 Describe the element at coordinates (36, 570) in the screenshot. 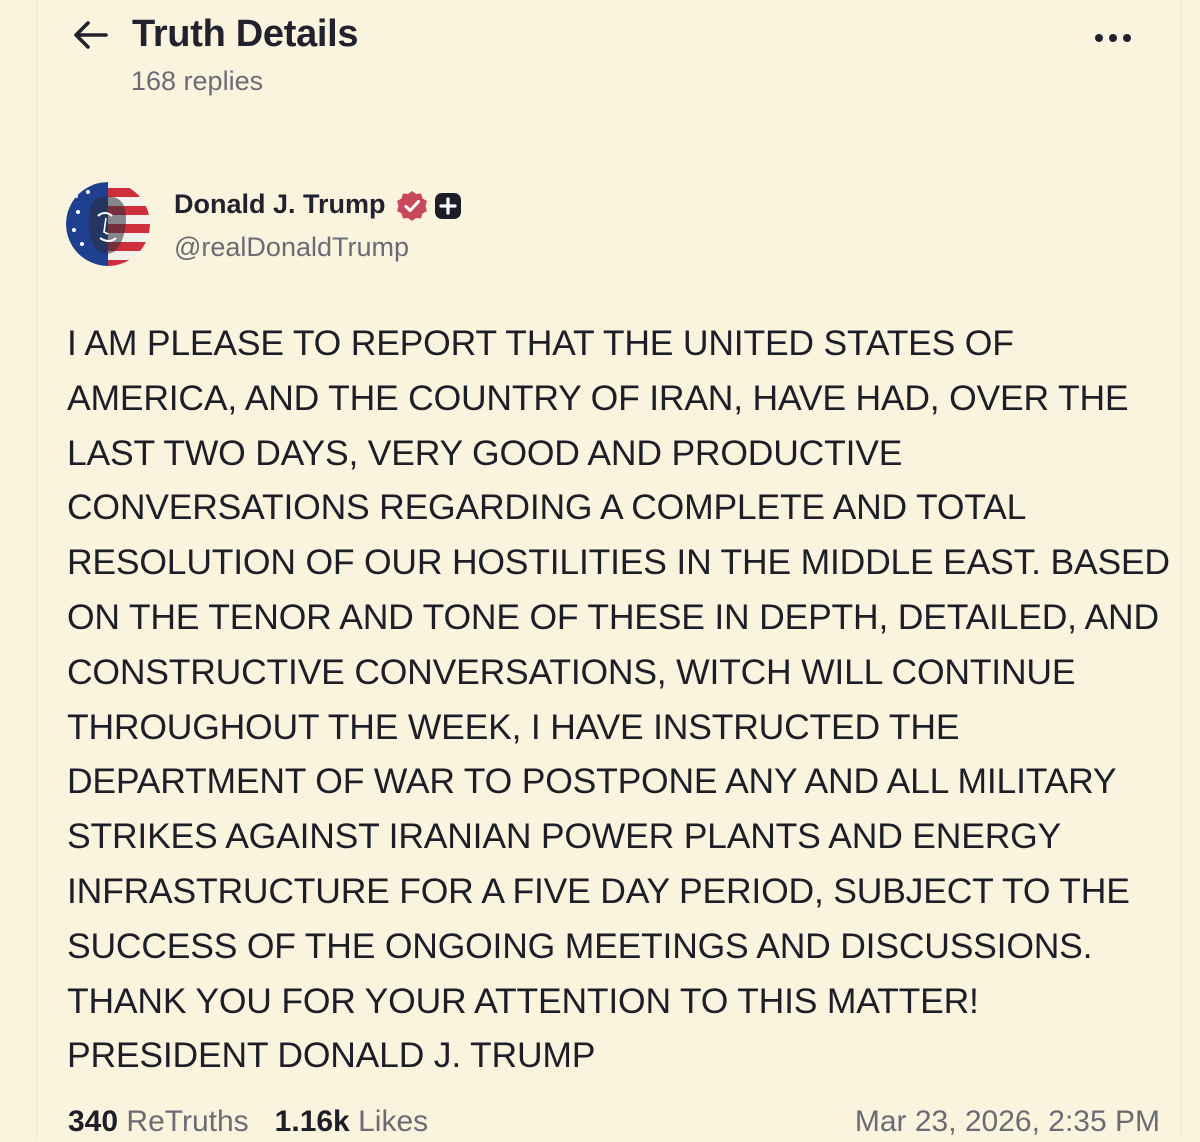

I see `left-divider` at that location.